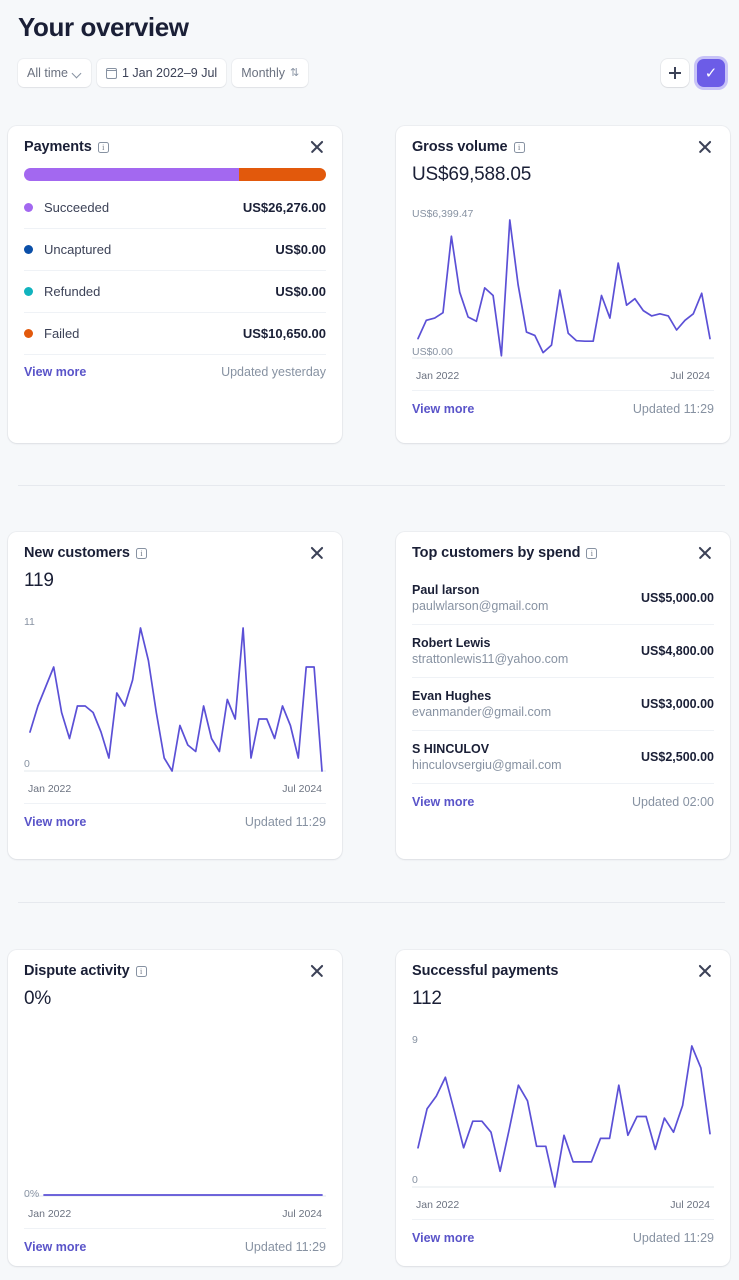 The height and width of the screenshot is (1280, 739). Describe the element at coordinates (460, 147) in the screenshot. I see `card-gross-volume-title-text: Gross volume` at that location.